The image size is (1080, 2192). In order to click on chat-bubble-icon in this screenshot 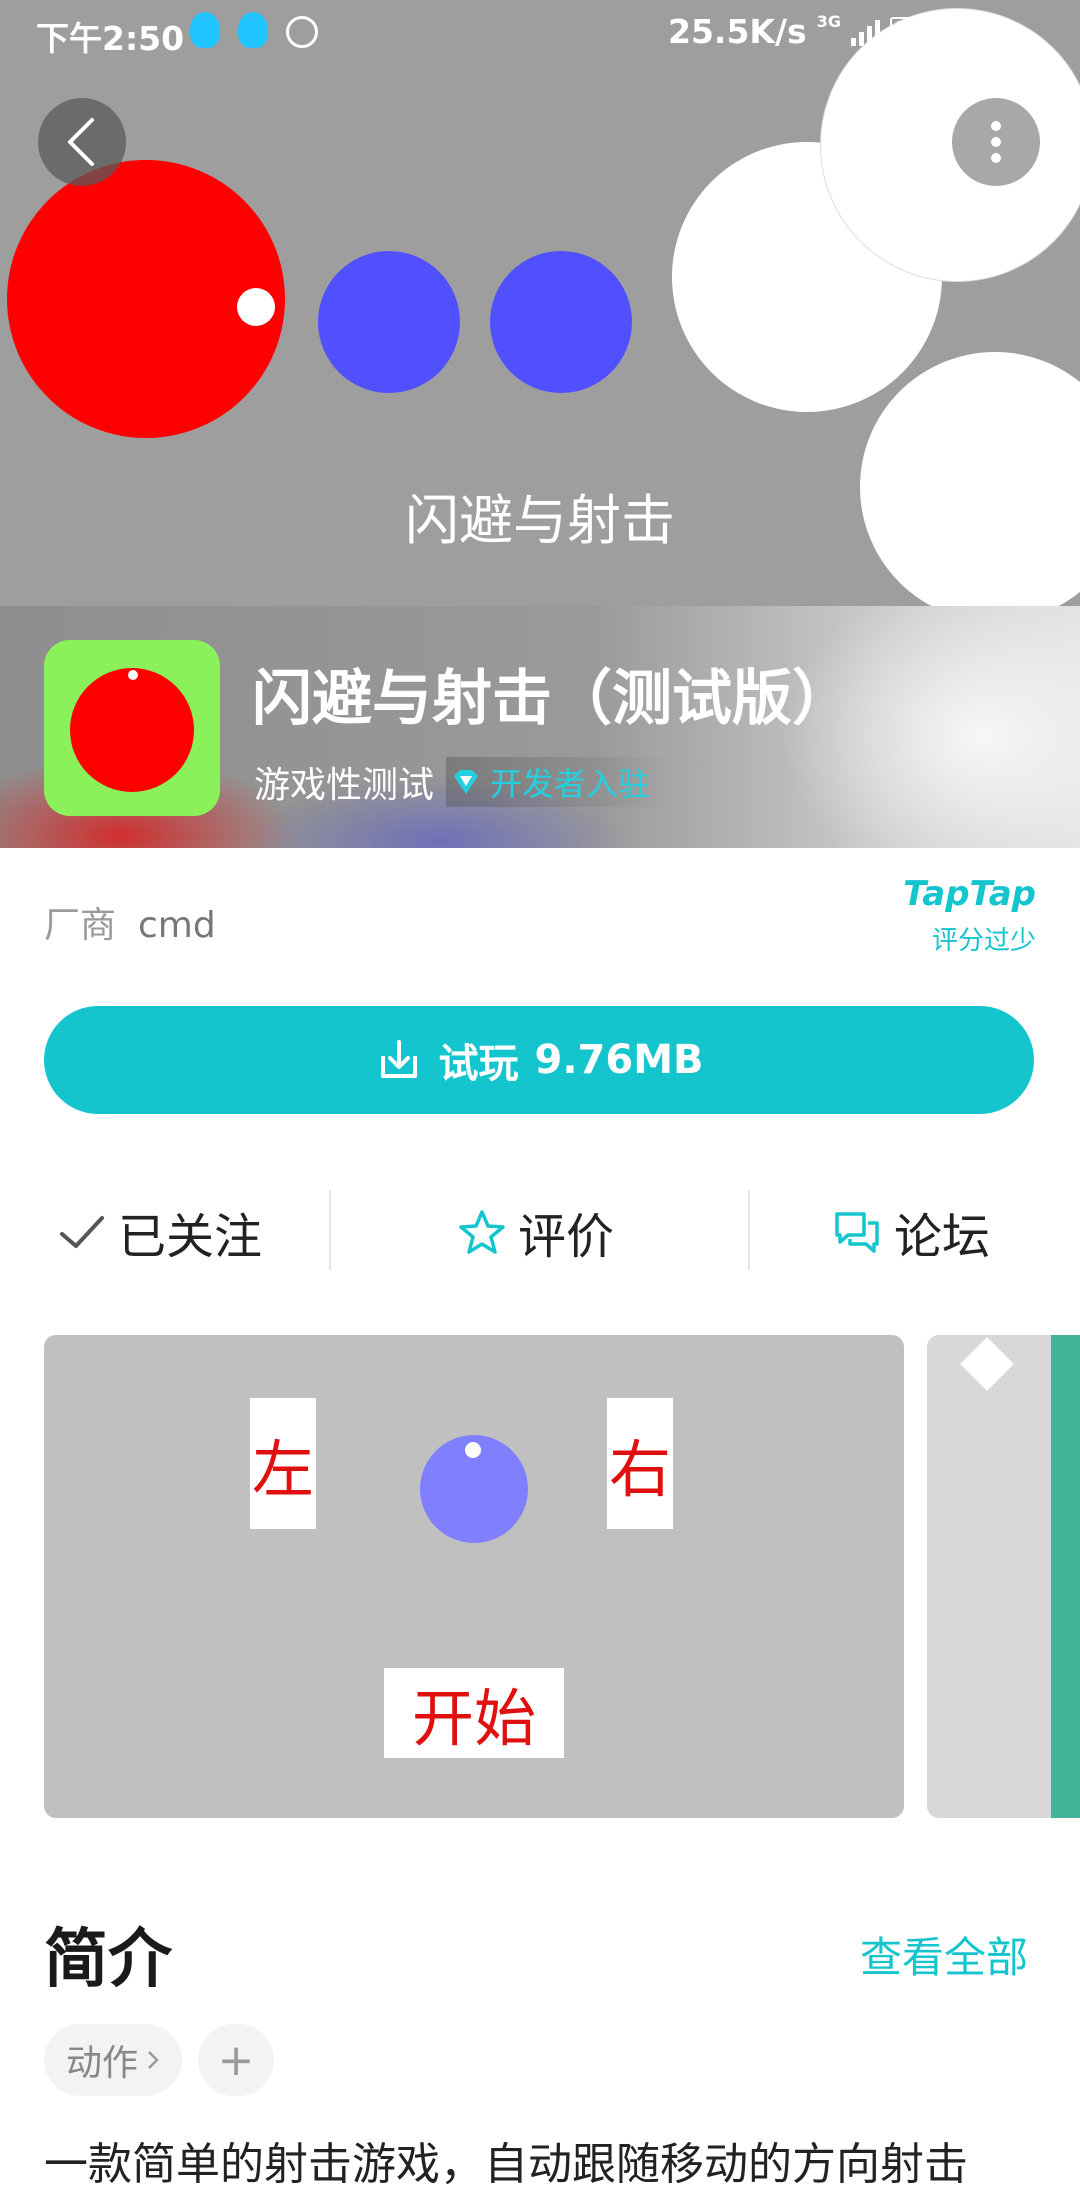, I will do `click(857, 1232)`.